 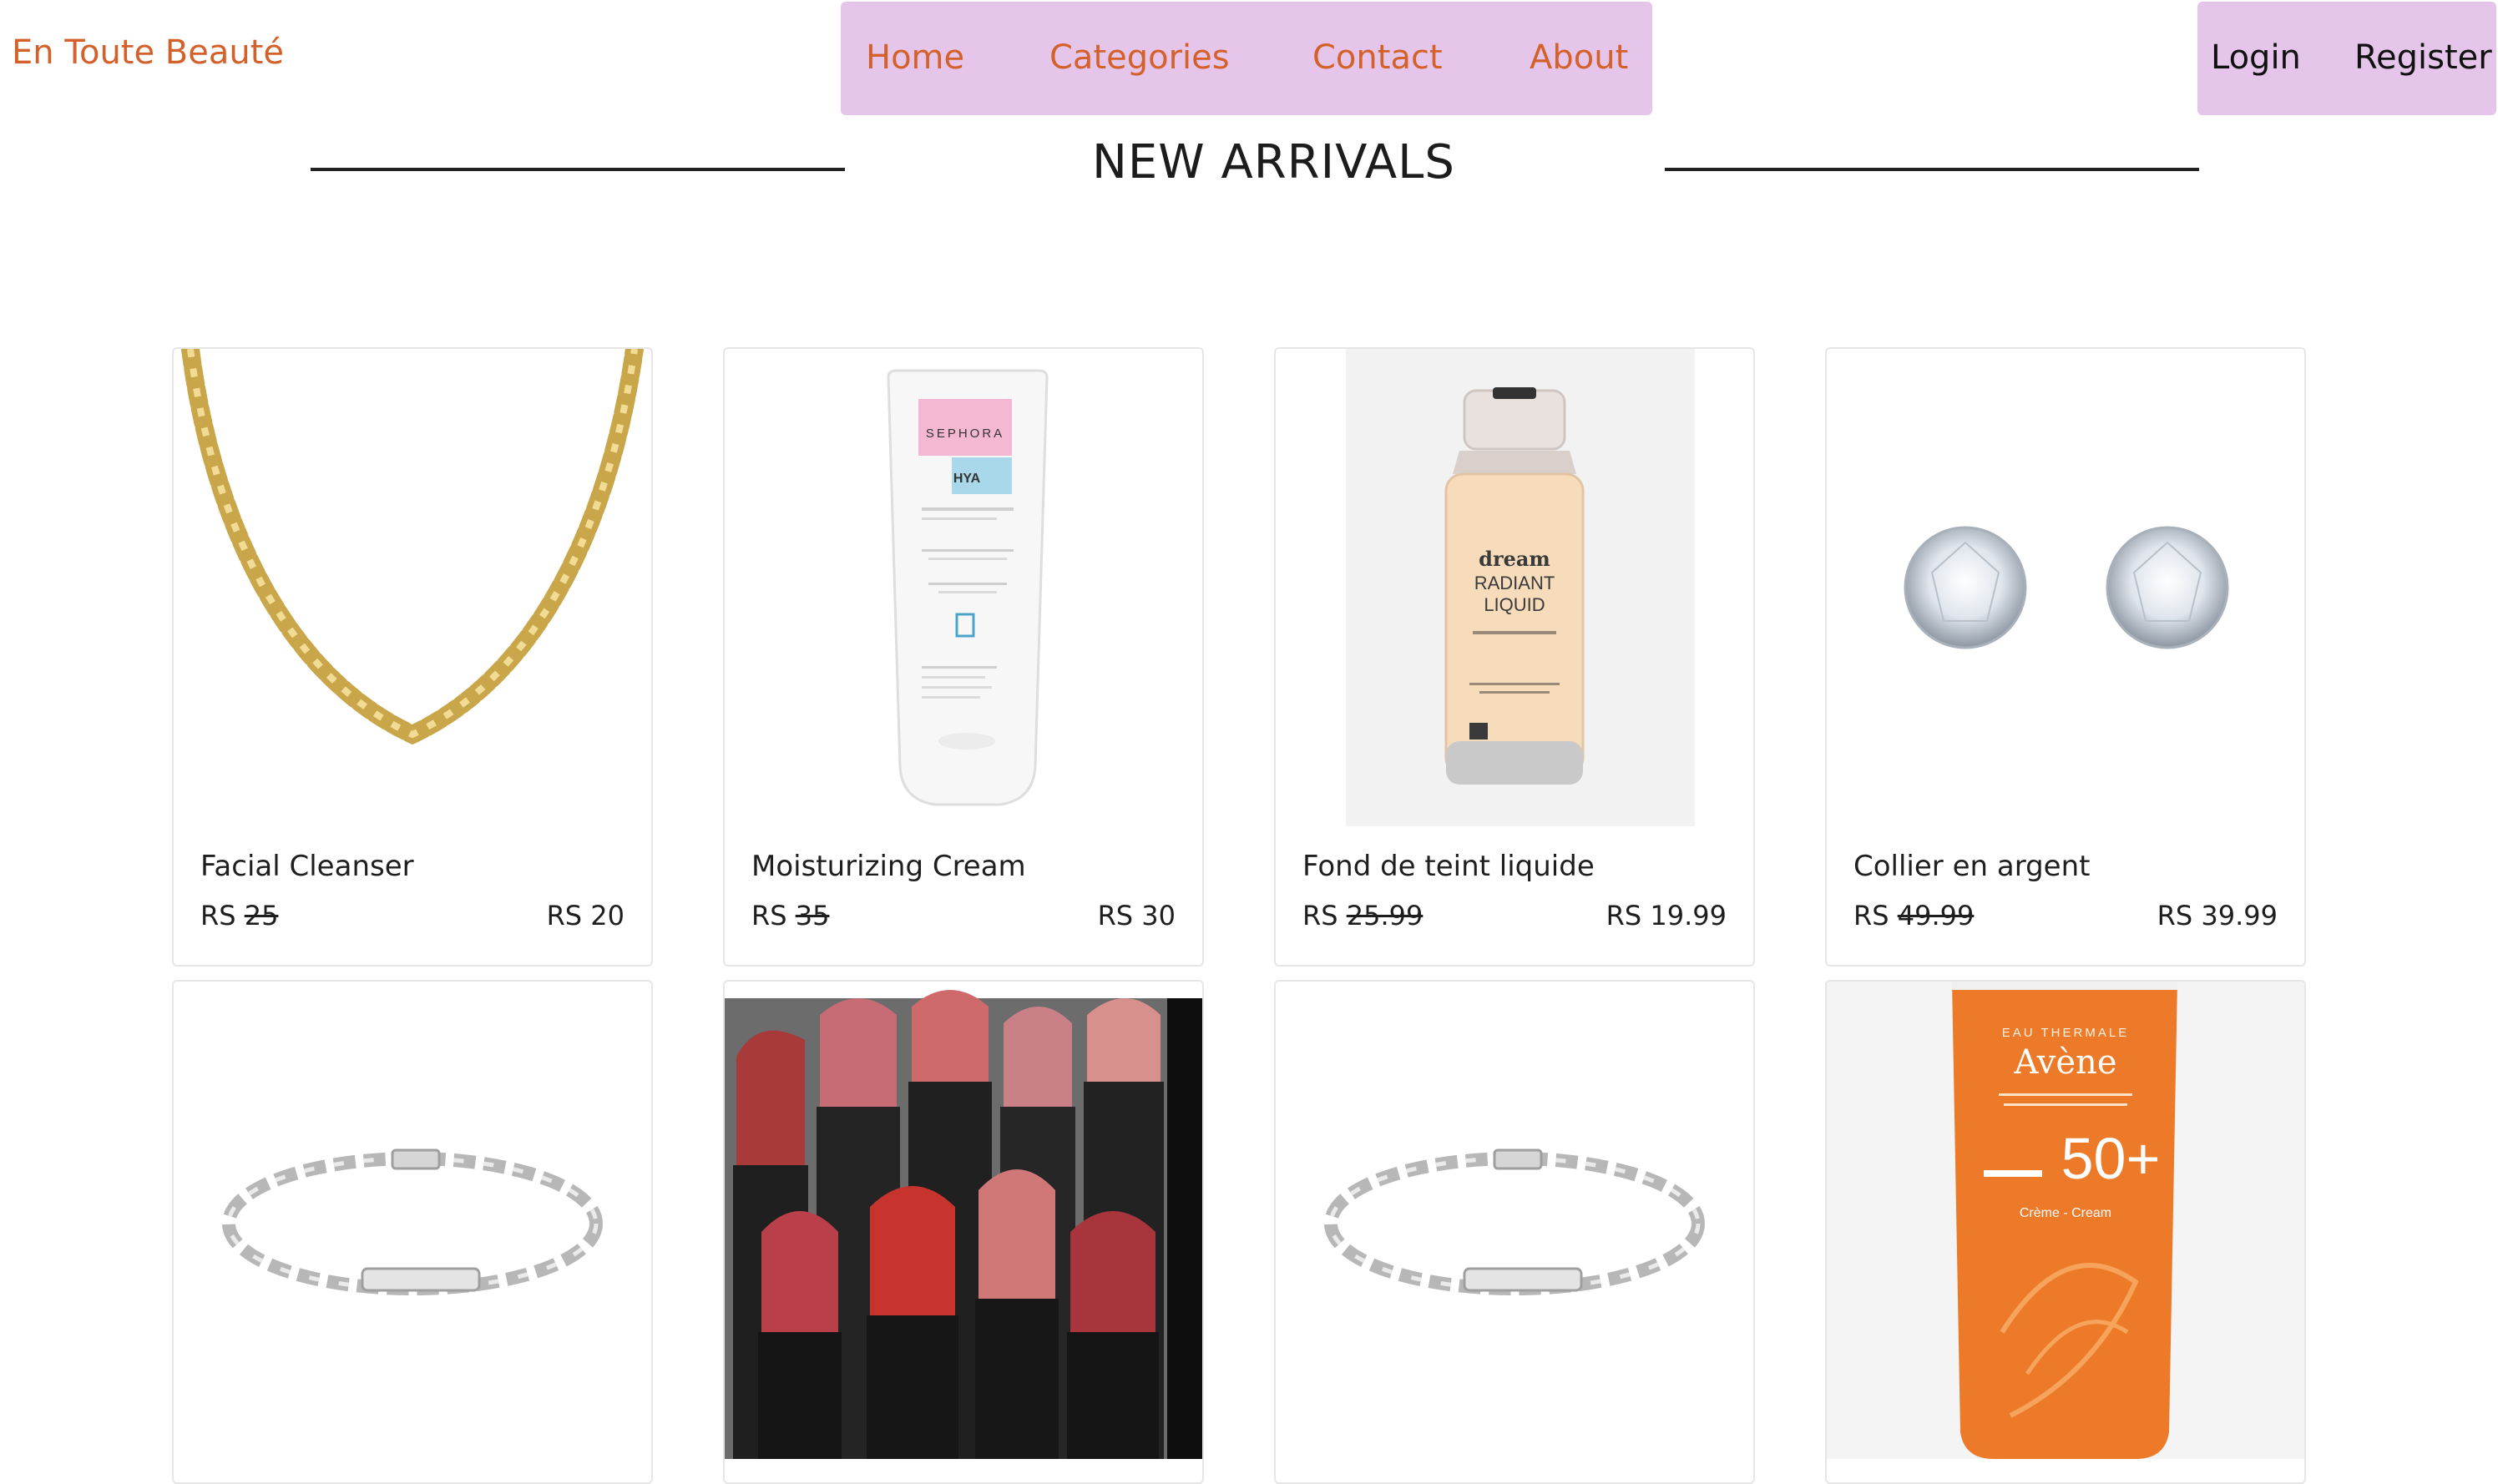 I want to click on product-name: Collier en argent, so click(x=1972, y=867).